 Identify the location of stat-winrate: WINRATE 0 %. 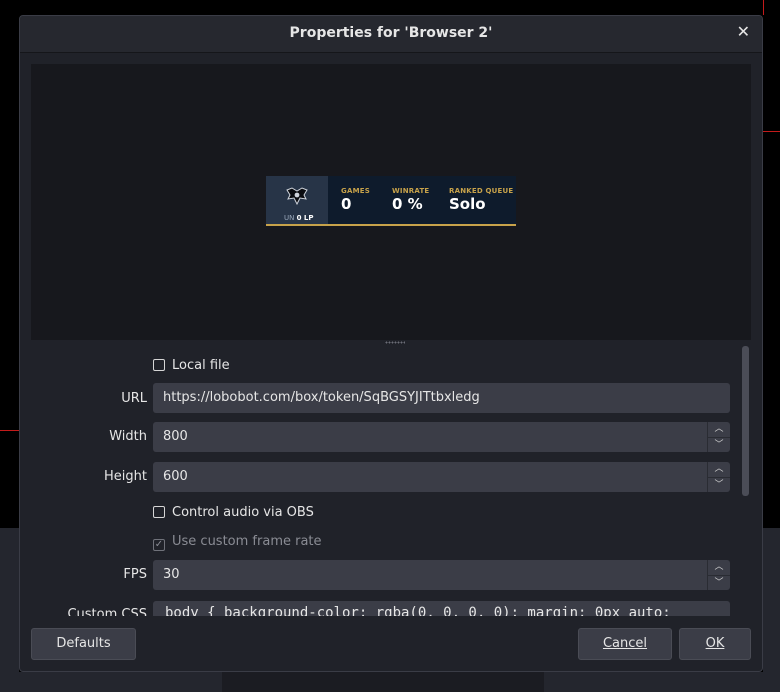
(410, 200).